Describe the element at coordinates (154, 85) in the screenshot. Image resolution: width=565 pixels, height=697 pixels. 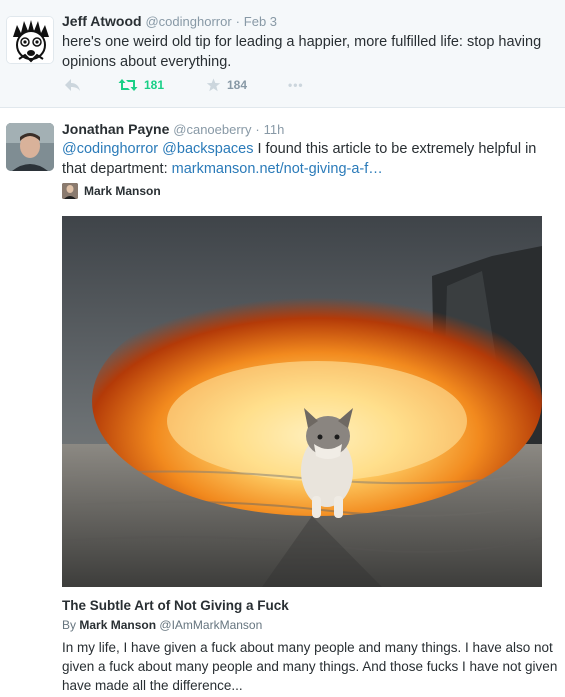
I see `retweet-count: 181` at that location.